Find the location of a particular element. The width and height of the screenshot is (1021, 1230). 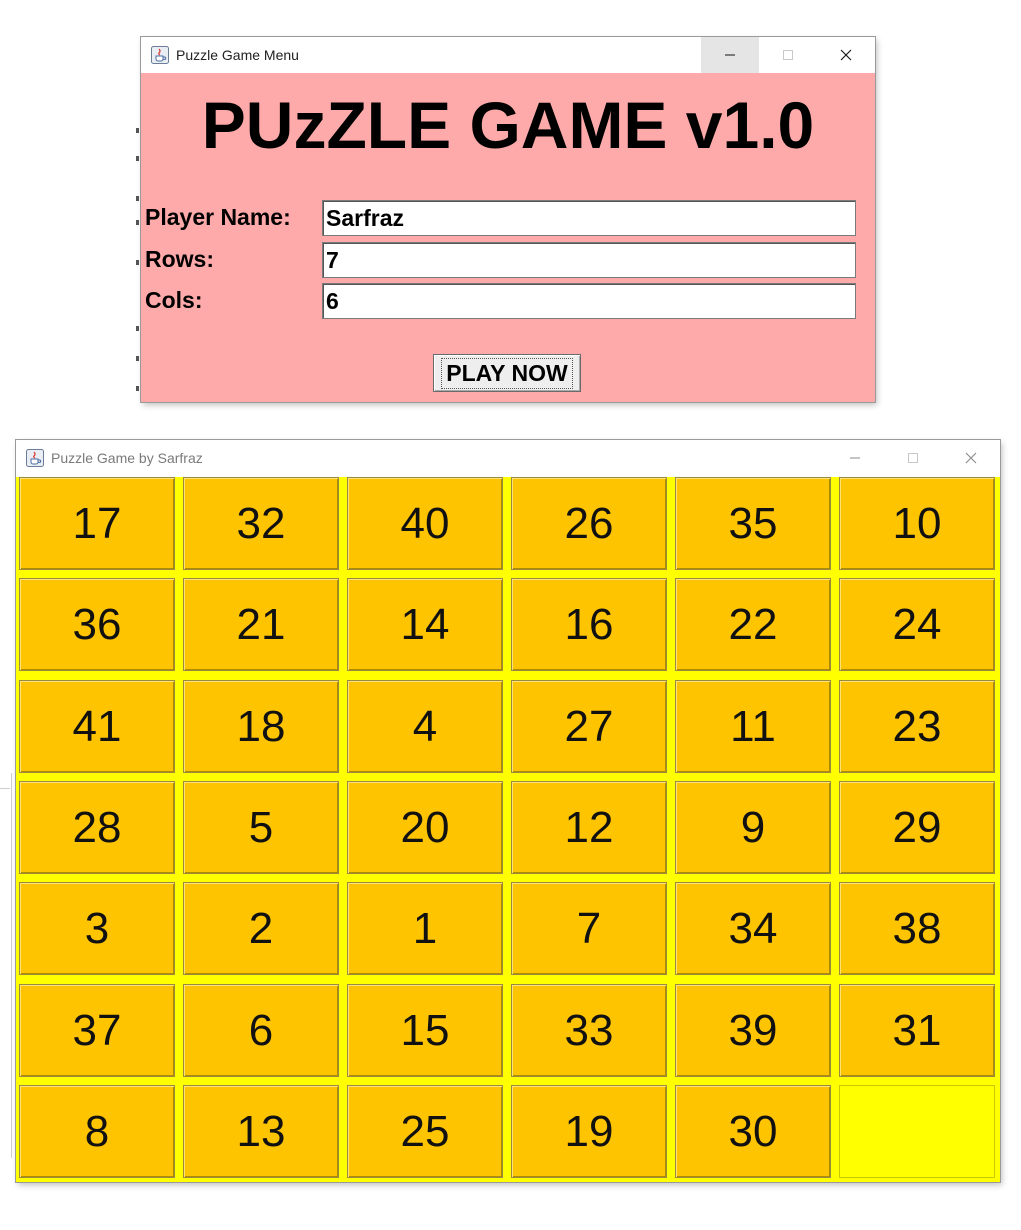

puzzle-tile: 9 is located at coordinates (753, 827).